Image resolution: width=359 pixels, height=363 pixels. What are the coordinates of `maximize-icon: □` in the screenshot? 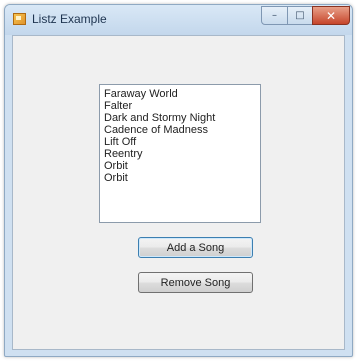 It's located at (300, 15).